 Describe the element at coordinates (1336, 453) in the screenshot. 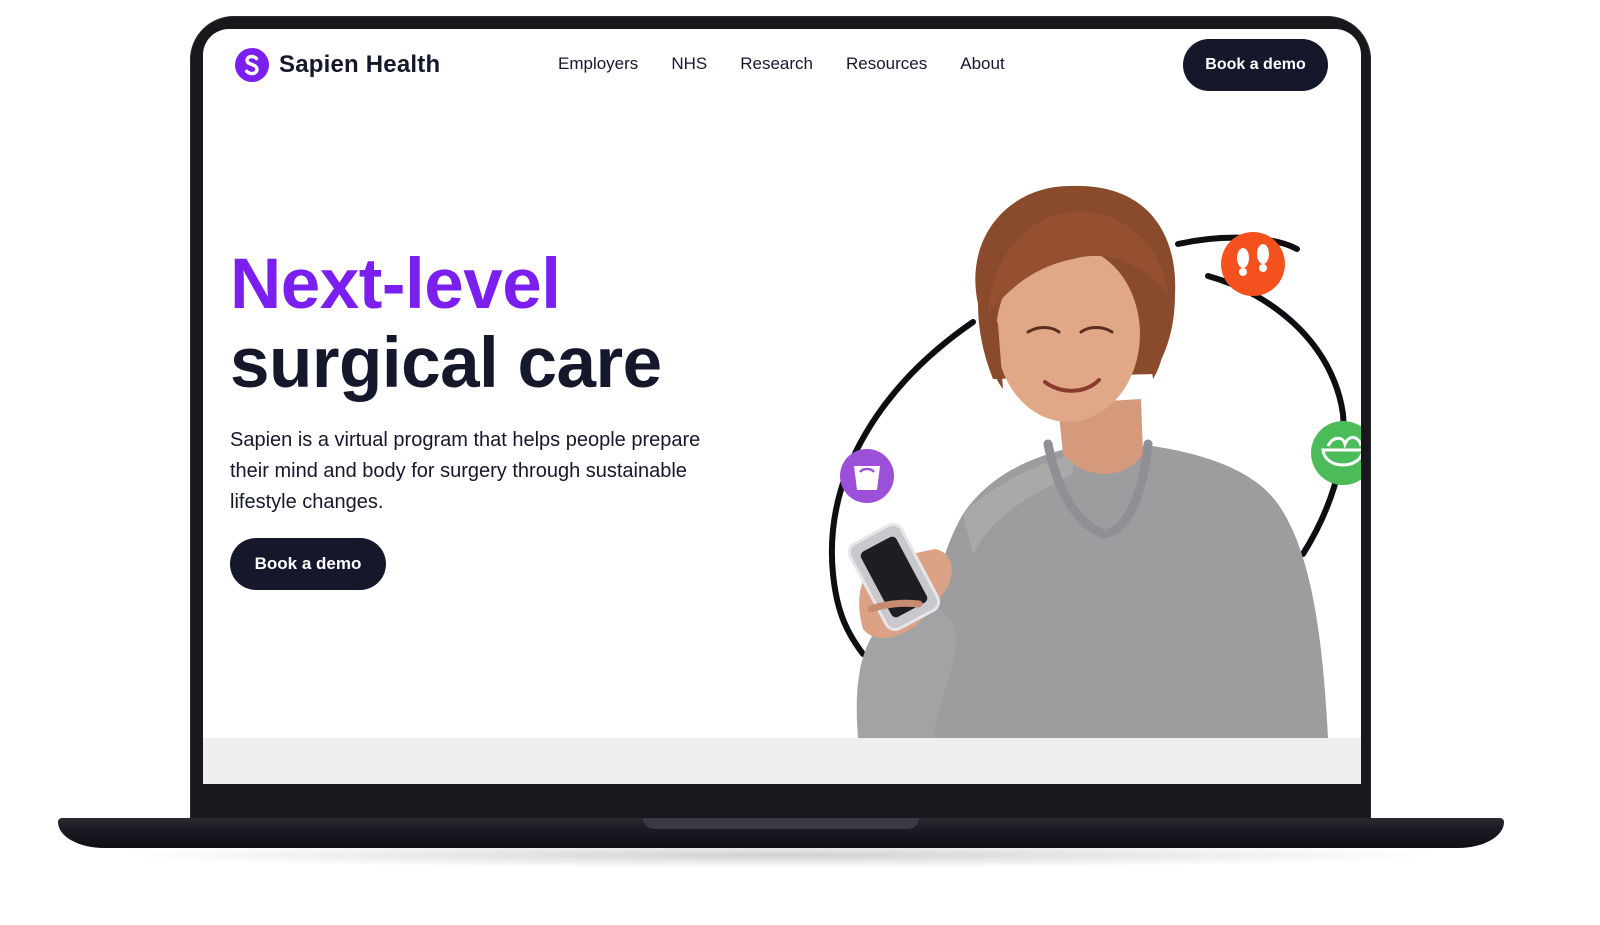

I see `salad-bowl-icon` at that location.